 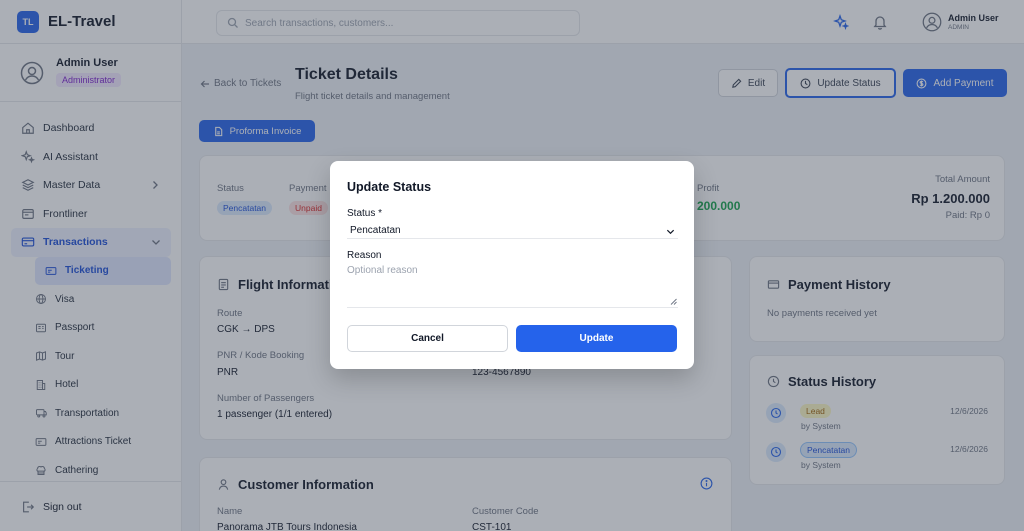 I want to click on status-select: Pencatatan, so click(x=512, y=231).